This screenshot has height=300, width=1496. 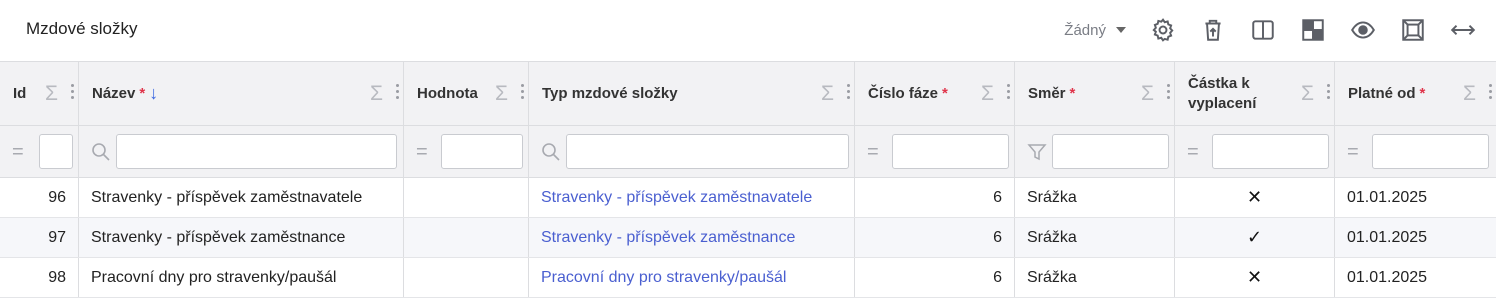 What do you see at coordinates (1263, 30) in the screenshot?
I see `columns-icon` at bounding box center [1263, 30].